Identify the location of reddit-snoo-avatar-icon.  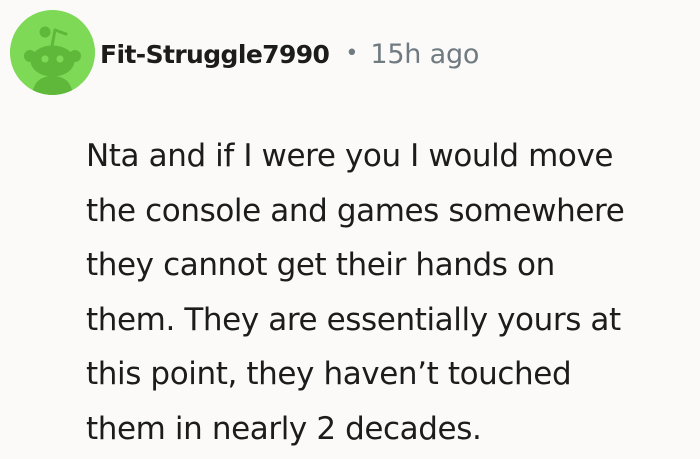
(52, 52).